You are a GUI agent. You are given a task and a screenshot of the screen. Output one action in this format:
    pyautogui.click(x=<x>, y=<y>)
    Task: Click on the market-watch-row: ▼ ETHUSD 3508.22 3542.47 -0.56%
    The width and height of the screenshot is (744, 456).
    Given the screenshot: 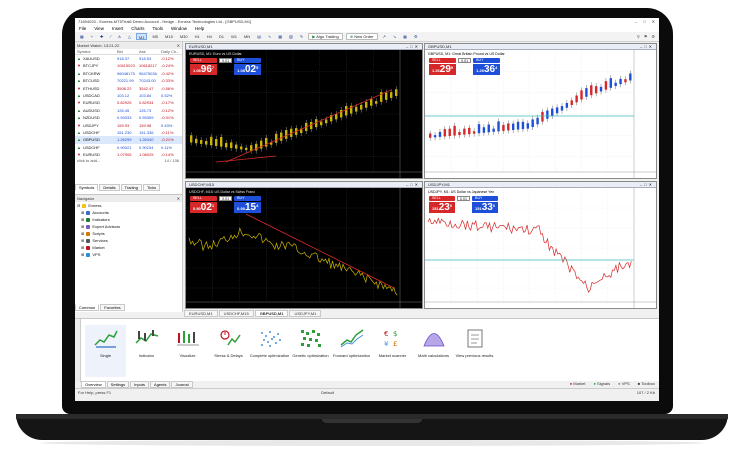 What is the action you would take?
    pyautogui.click(x=128, y=88)
    